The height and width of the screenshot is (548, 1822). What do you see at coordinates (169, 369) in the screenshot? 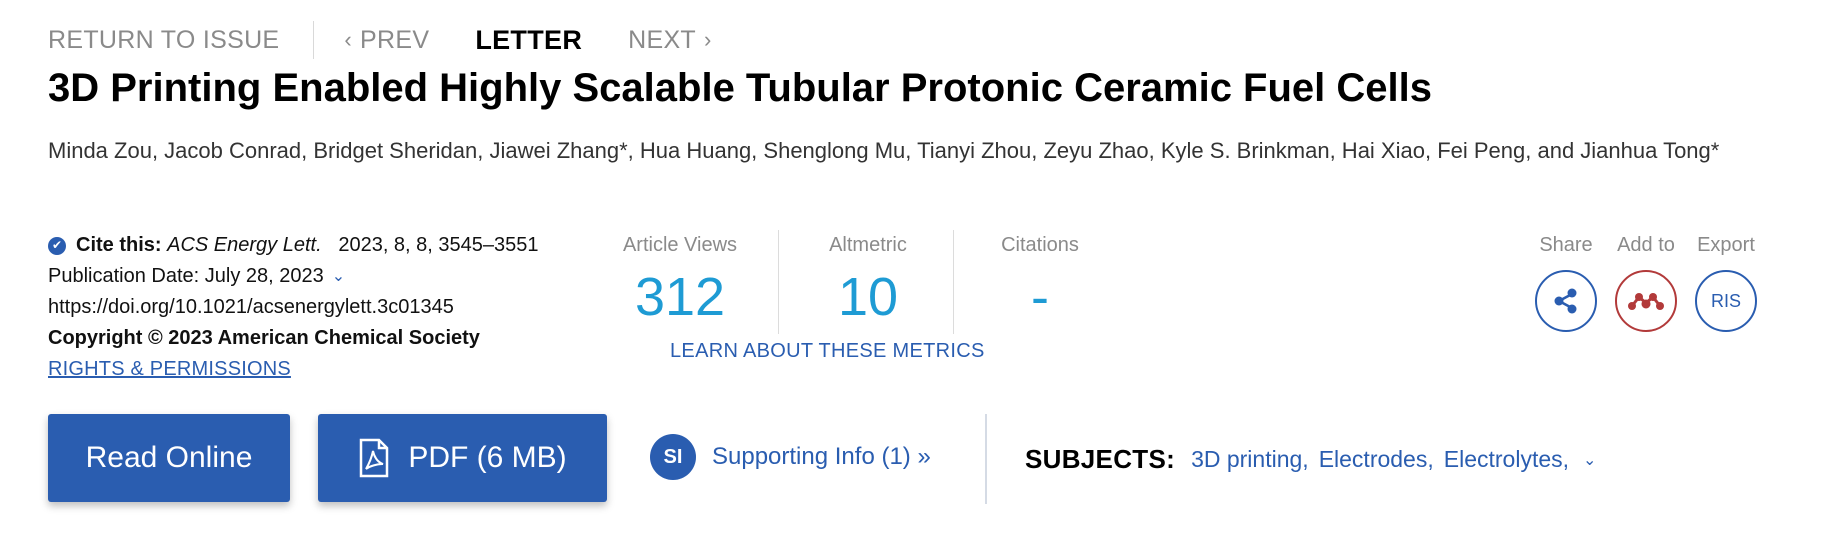
I see `rights-permissions-link: RIGHTS & PERMISSIONS` at bounding box center [169, 369].